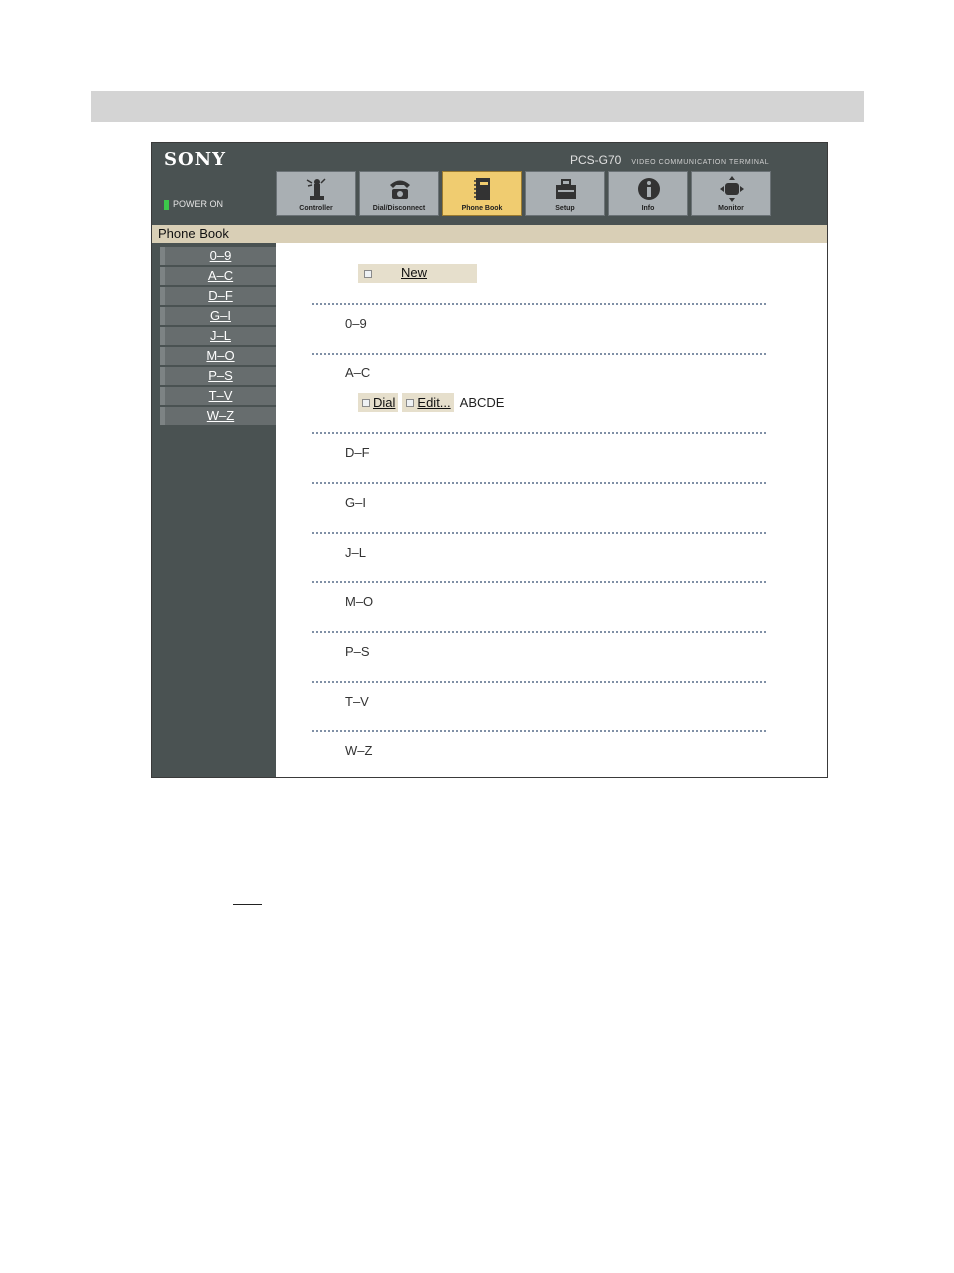 The image size is (954, 1273). Describe the element at coordinates (358, 372) in the screenshot. I see `group-heading-a-c: A–C` at that location.